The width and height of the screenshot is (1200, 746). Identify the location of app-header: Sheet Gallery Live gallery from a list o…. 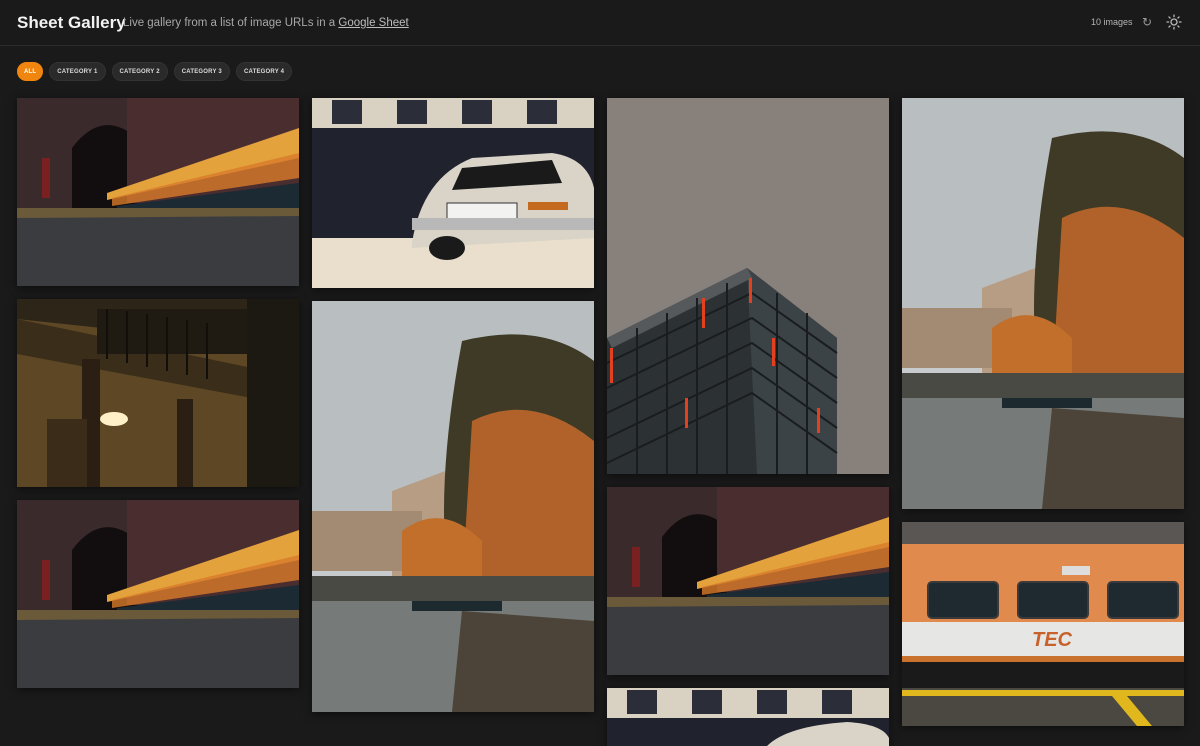
(600, 23).